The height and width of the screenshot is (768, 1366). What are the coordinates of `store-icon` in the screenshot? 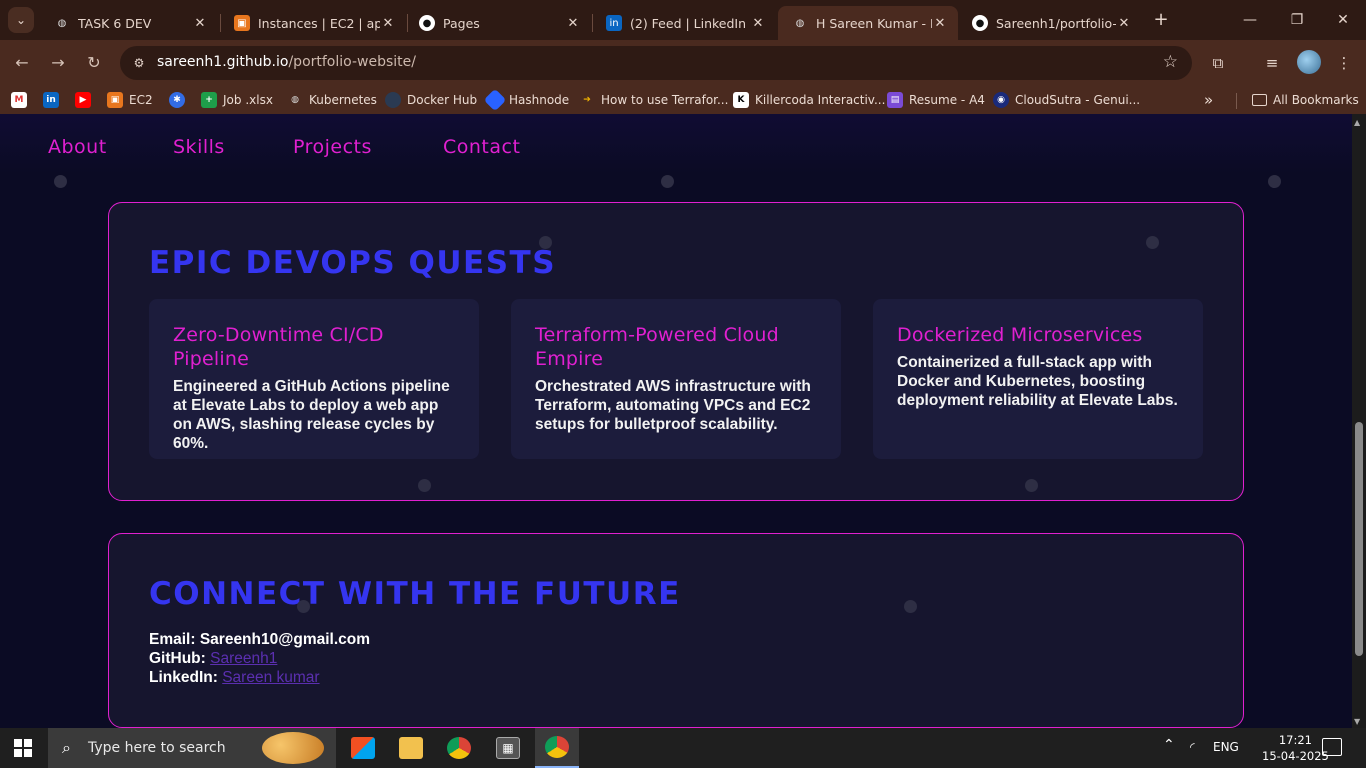 It's located at (363, 748).